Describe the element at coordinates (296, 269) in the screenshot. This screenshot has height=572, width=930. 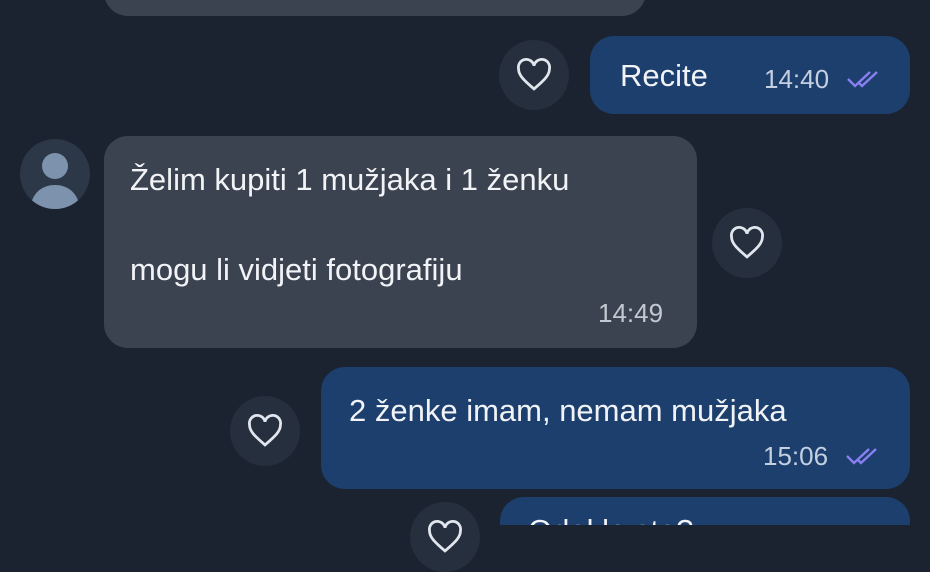
I see `message-text-line-2: mogu li vidjeti fotografiju` at that location.